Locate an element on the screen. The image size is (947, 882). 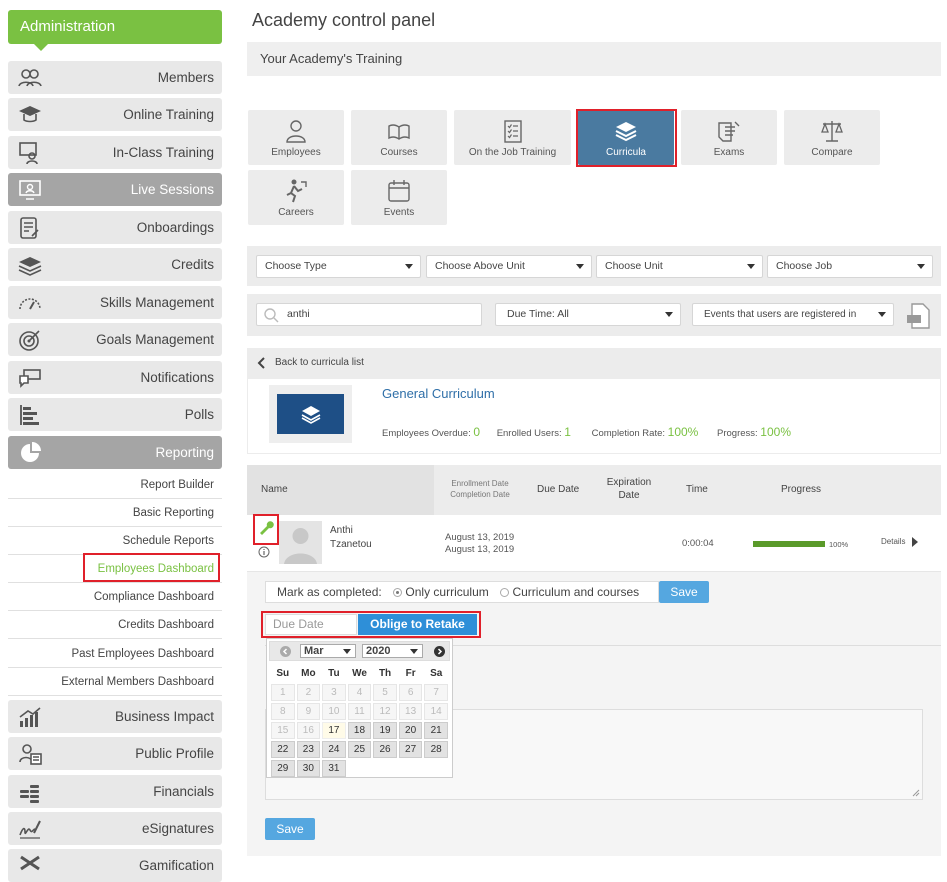
sidebar-item-in-class-training: In-Class Training is located at coordinates (115, 152).